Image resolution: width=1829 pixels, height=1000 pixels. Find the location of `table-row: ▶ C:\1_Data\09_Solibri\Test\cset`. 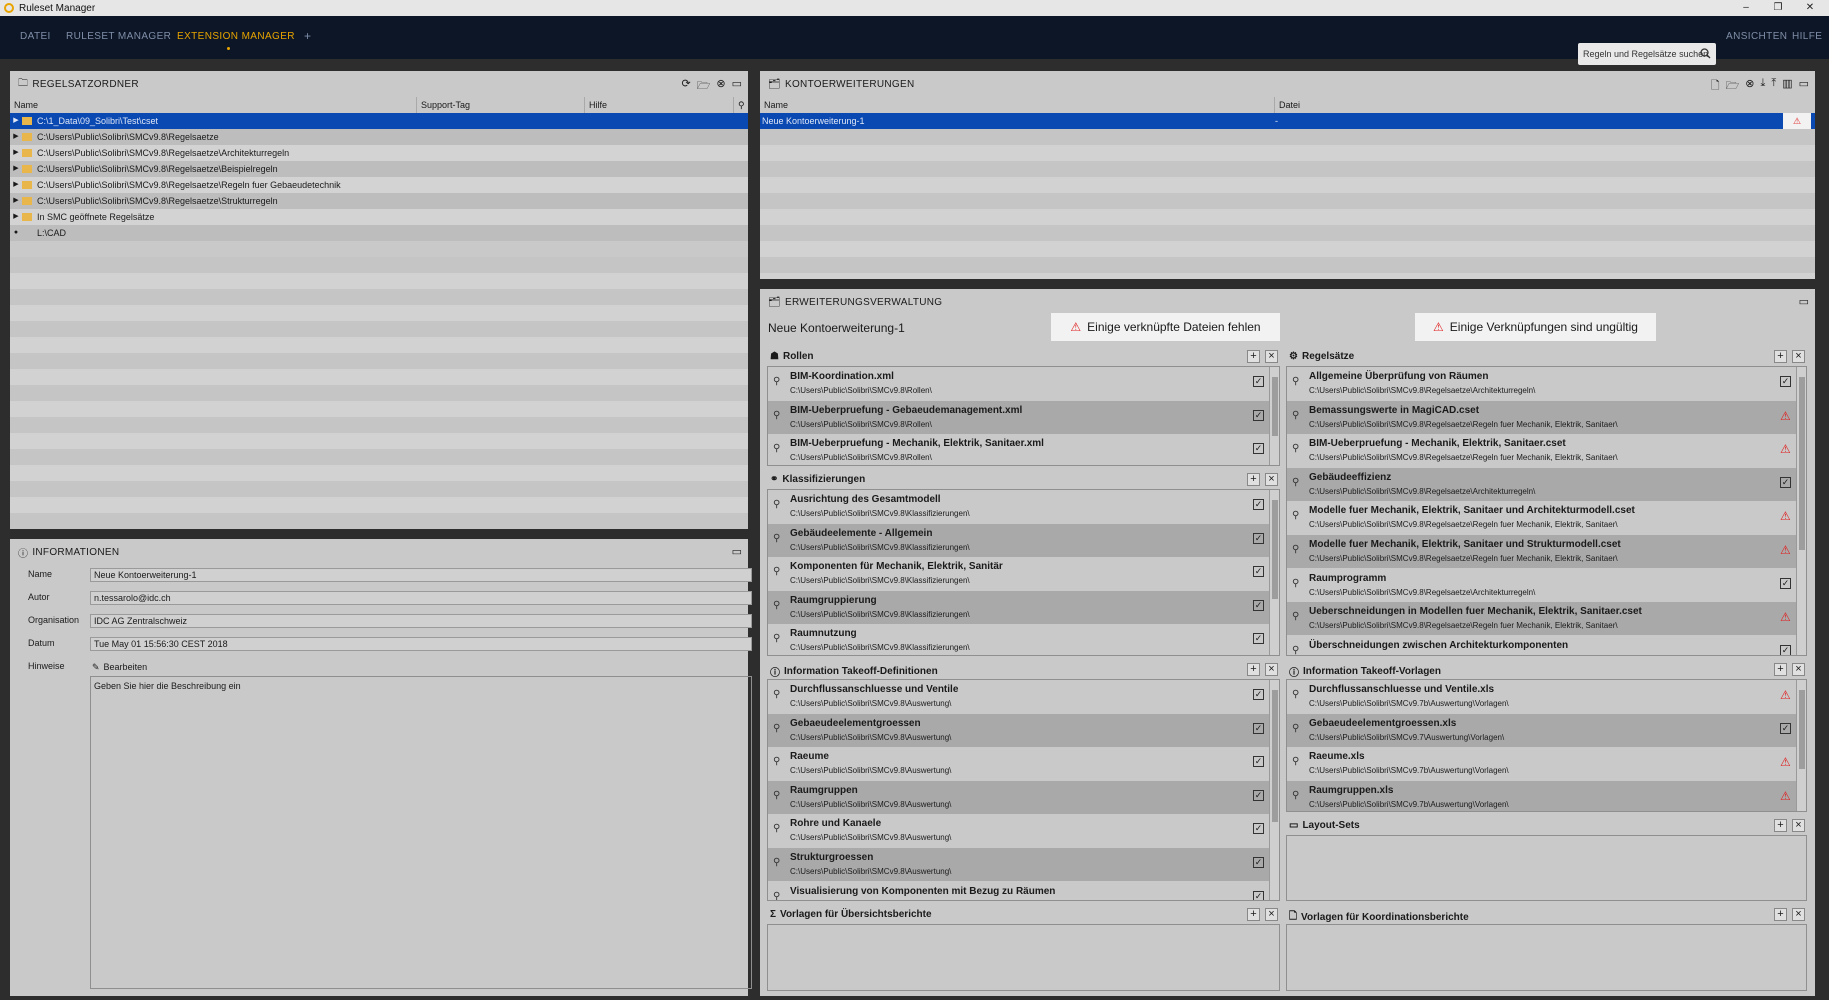

table-row: ▶ C:\1_Data\09_Solibri\Test\cset is located at coordinates (379, 121).